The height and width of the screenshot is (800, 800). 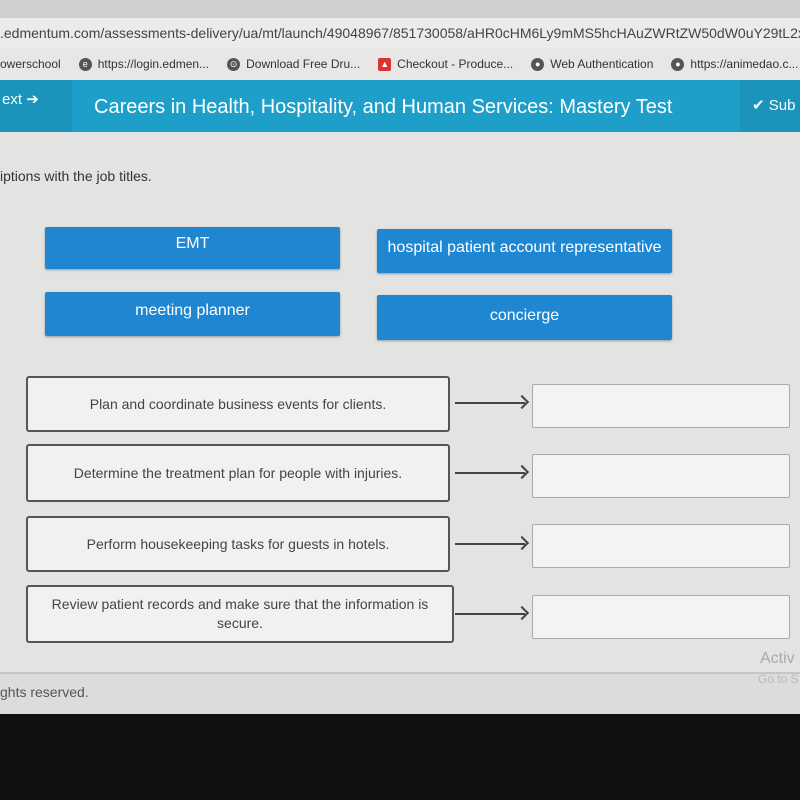 I want to click on check-circle-icon: ✔, so click(x=758, y=105).